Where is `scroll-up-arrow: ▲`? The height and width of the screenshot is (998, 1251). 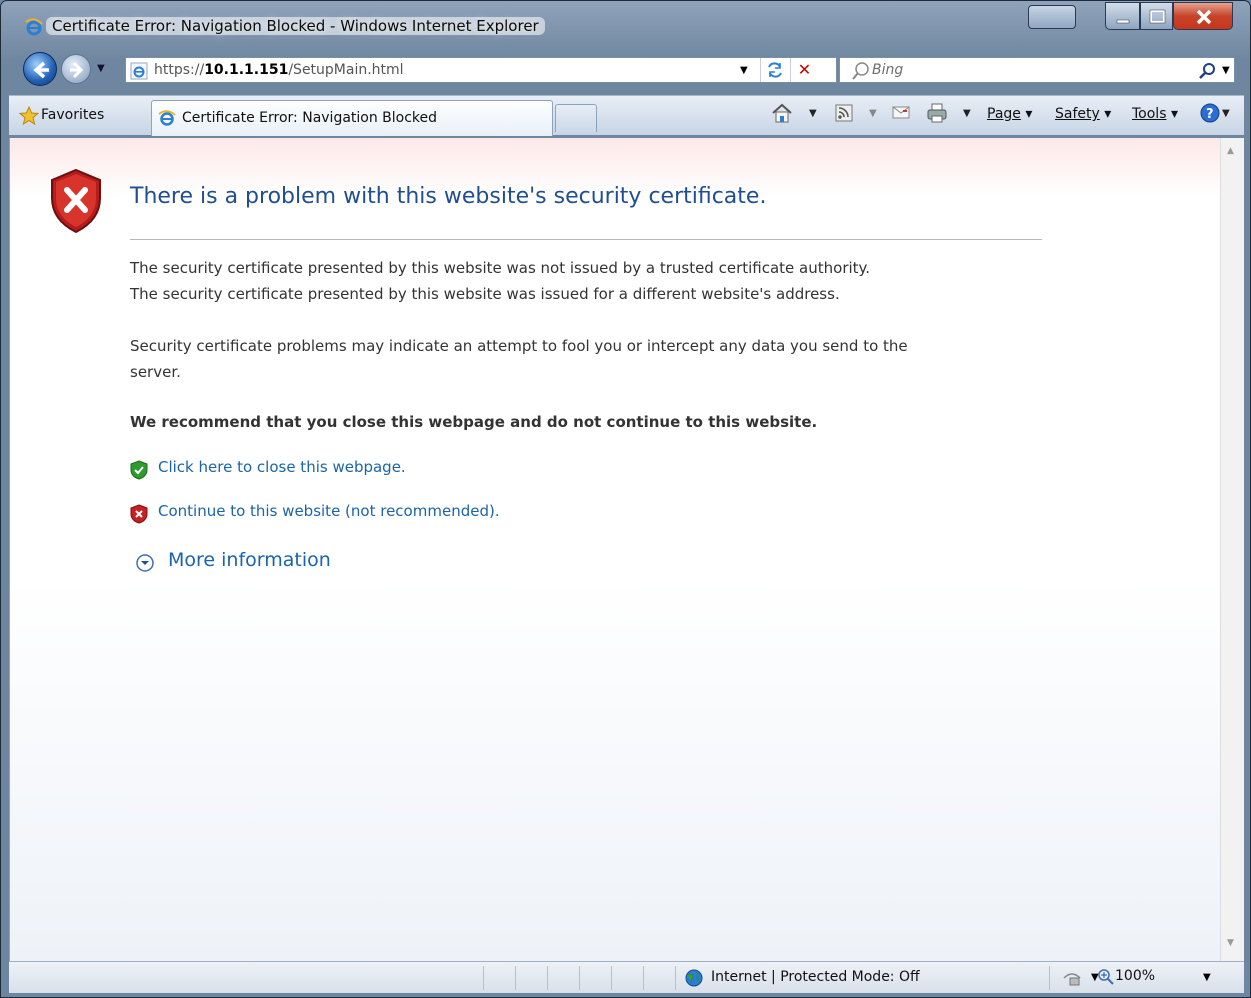 scroll-up-arrow: ▲ is located at coordinates (1230, 151).